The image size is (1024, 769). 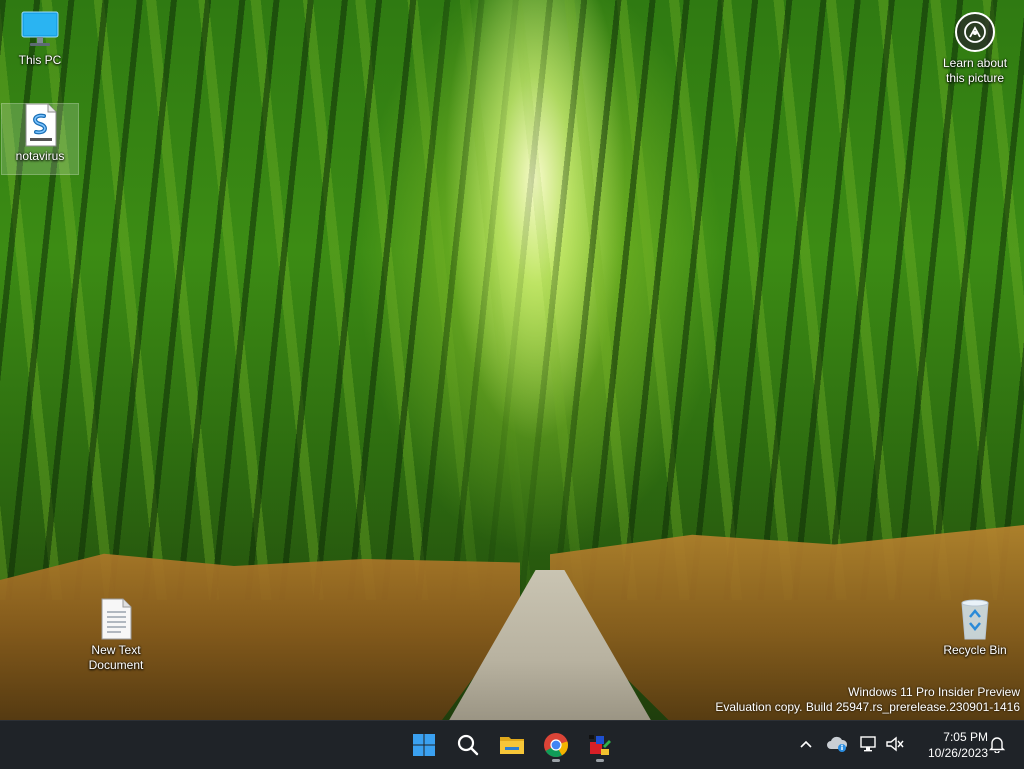 I want to click on network-tray-button, so click(x=869, y=744).